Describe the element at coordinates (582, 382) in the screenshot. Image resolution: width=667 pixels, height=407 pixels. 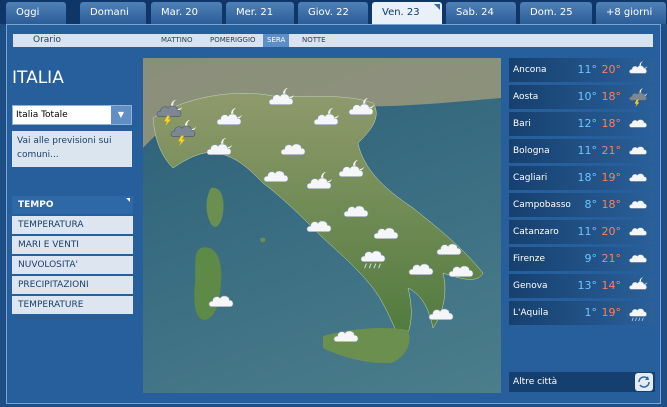
I see `other-cities-button: Altre città` at that location.